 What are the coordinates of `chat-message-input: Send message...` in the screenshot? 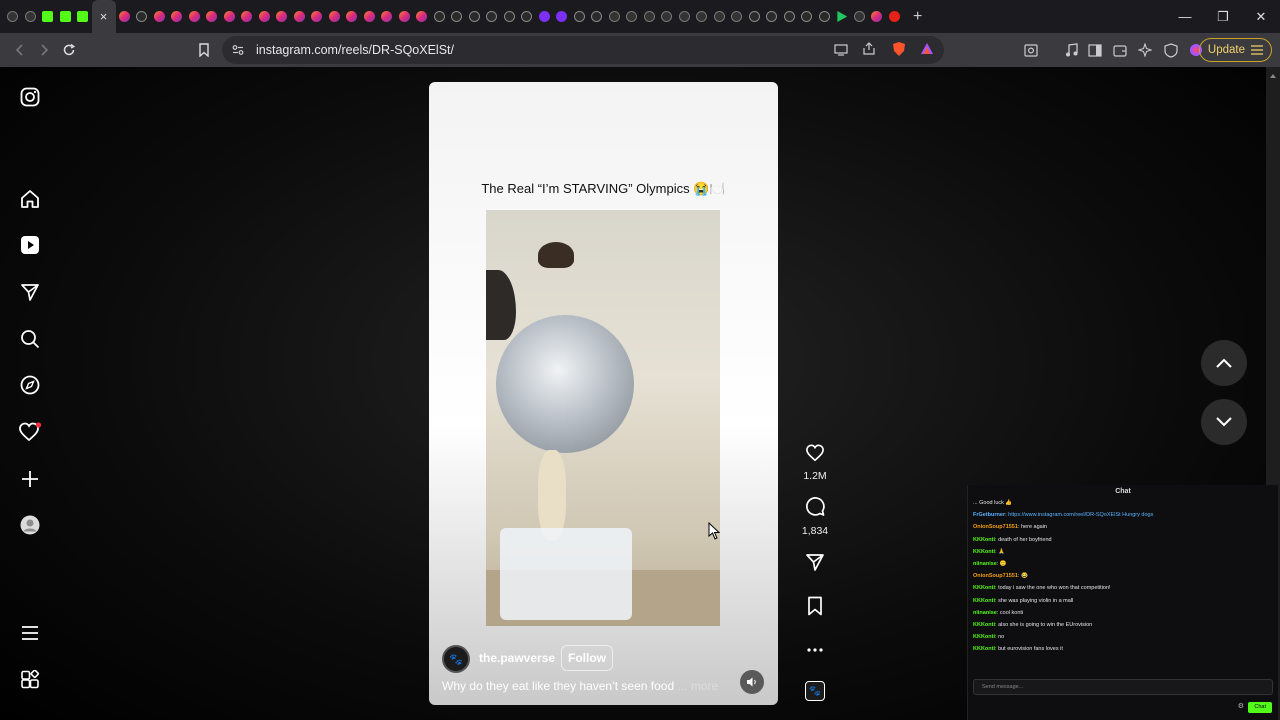 It's located at (1123, 687).